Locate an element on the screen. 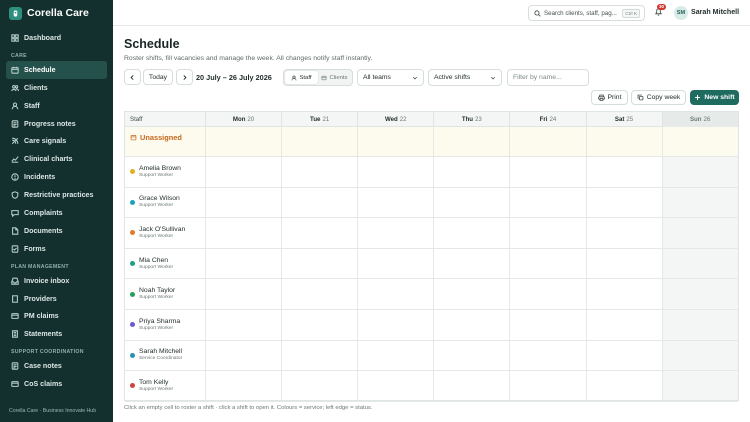 The image size is (750, 422). shift-status-select: Active shifts is located at coordinates (465, 77).